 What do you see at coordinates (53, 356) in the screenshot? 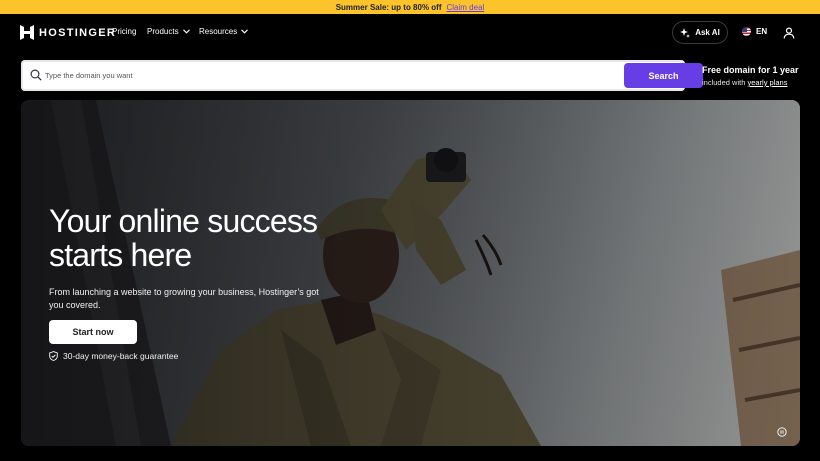
I see `shield-check-icon` at bounding box center [53, 356].